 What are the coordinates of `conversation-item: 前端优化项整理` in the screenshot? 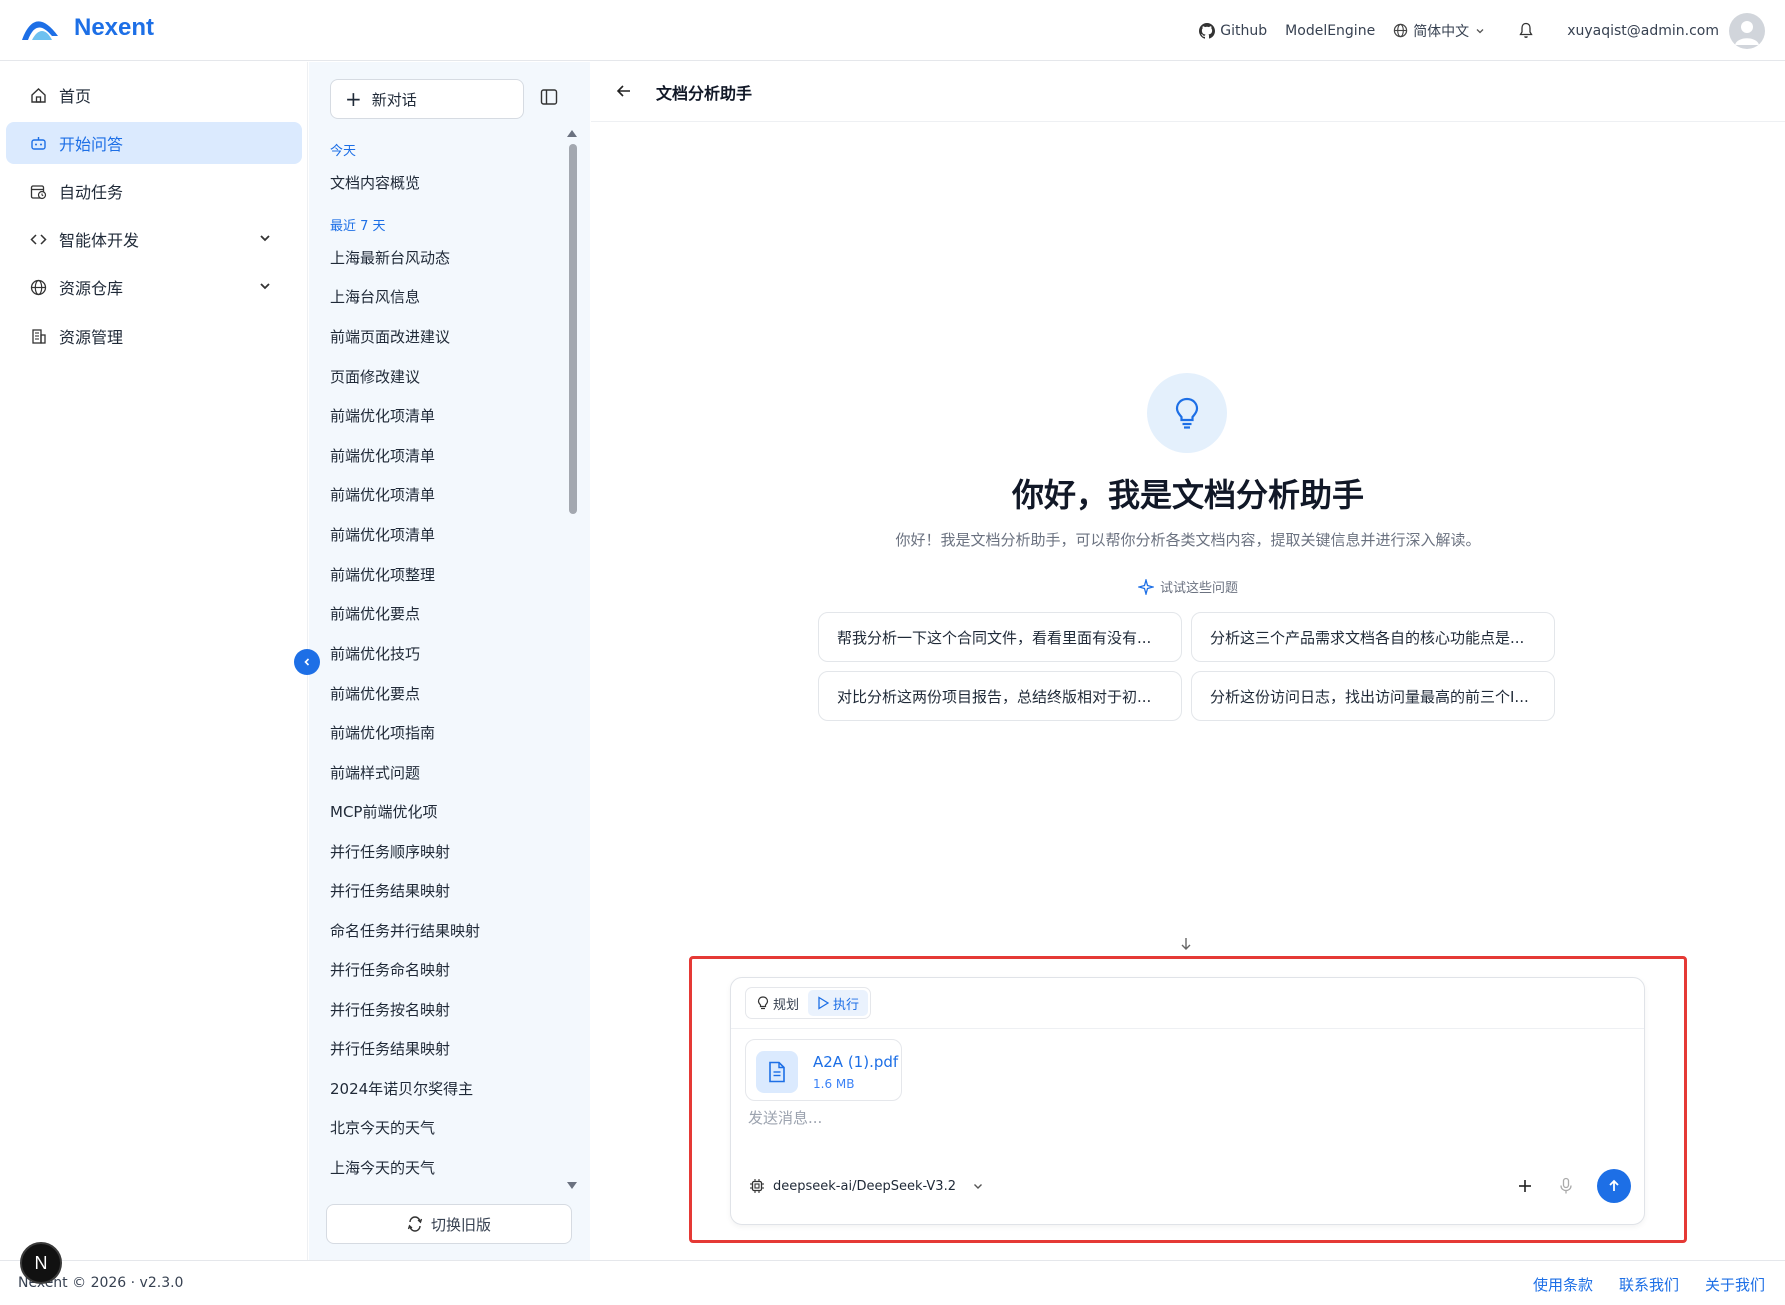 It's located at (382, 574).